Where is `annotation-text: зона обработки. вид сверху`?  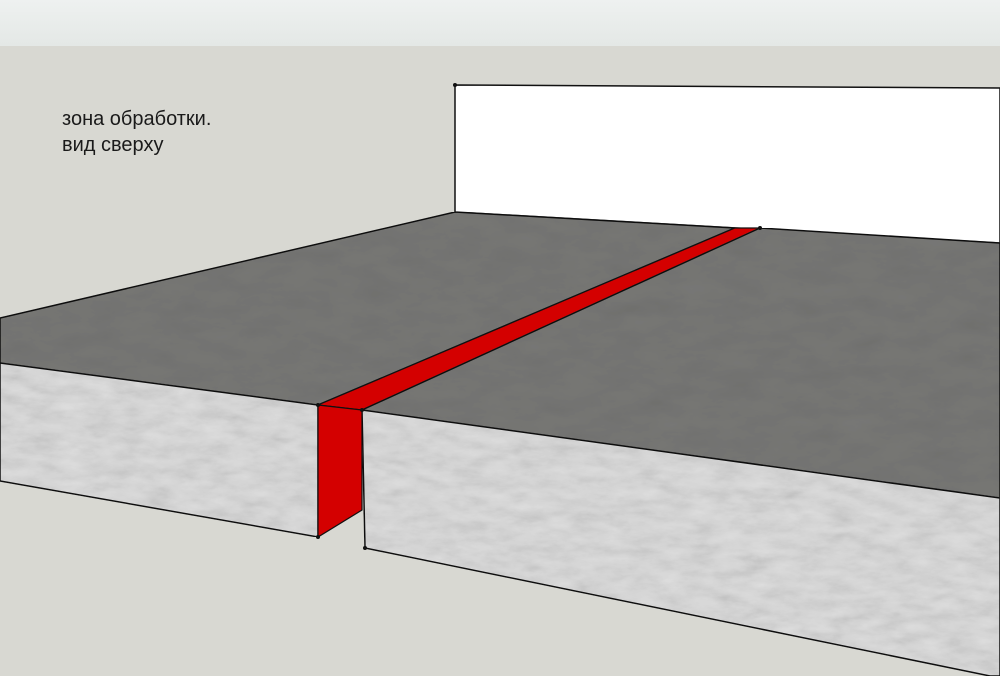 annotation-text: зона обработки. вид сверху is located at coordinates (136, 132).